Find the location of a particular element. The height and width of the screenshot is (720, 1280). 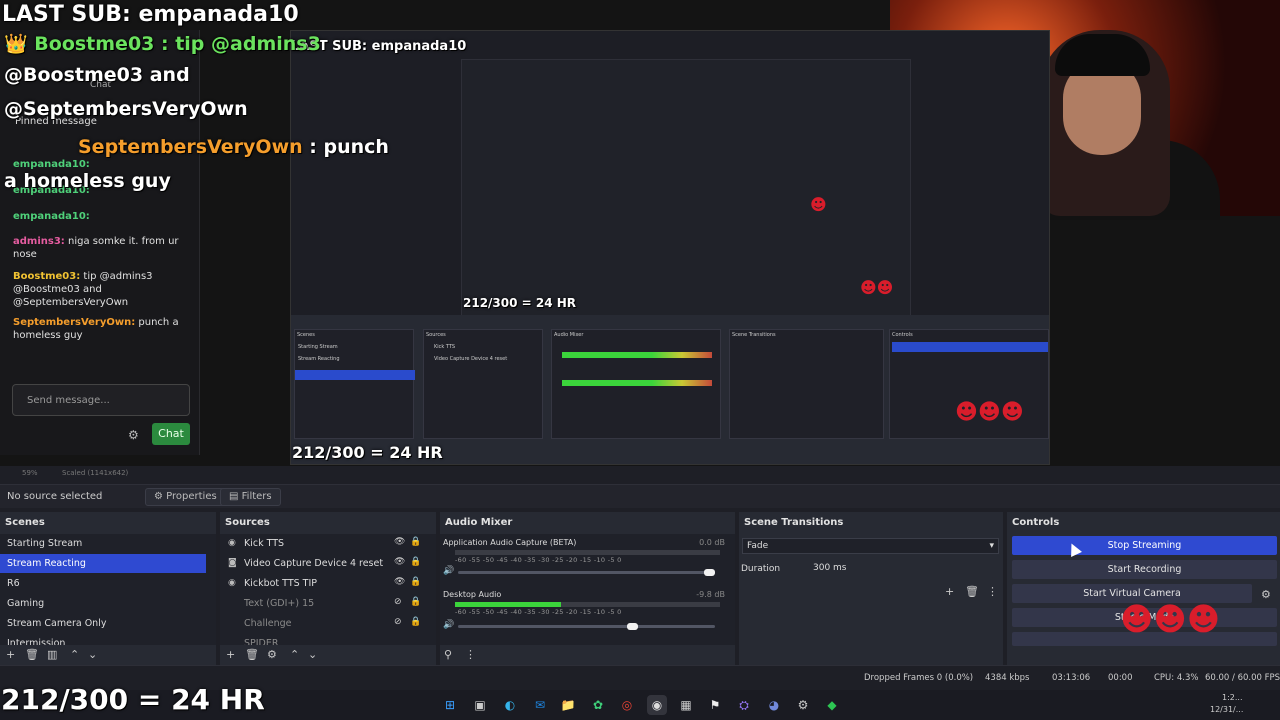

overlay-tip-line3: @SeptembersVeryOwn is located at coordinates (126, 109).